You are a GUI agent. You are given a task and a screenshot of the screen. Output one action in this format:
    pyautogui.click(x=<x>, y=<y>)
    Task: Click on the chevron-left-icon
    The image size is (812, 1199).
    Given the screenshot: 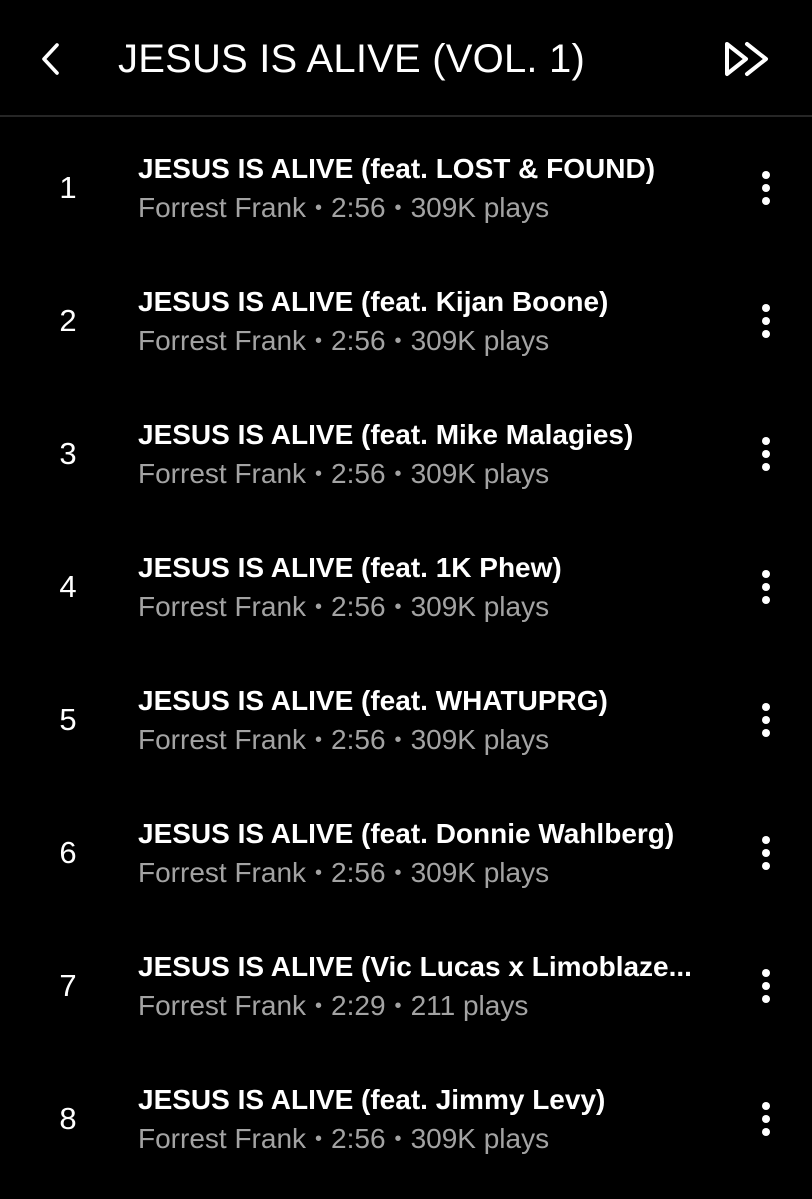 What is the action you would take?
    pyautogui.click(x=50, y=59)
    